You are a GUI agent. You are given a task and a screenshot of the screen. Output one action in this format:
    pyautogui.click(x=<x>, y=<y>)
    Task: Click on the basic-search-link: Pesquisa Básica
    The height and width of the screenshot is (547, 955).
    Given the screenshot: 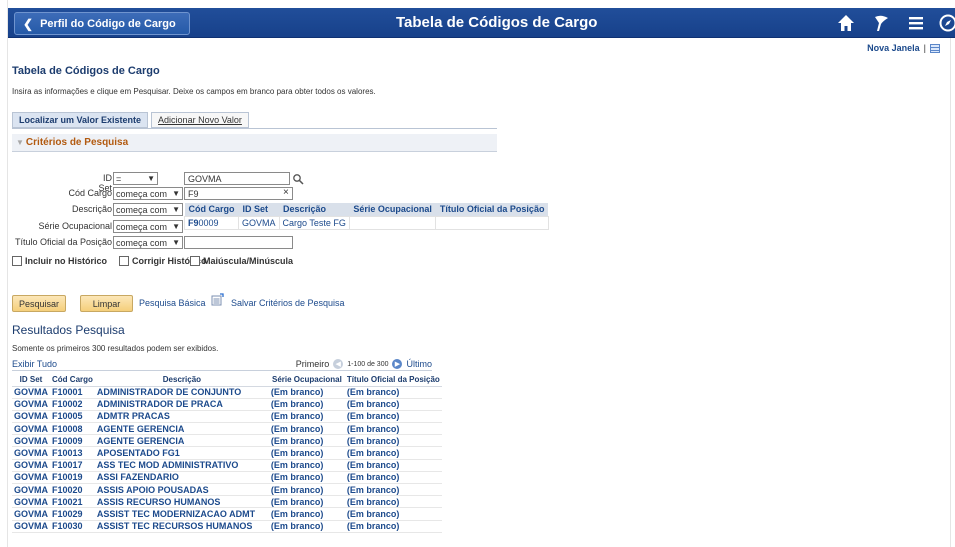 What is the action you would take?
    pyautogui.click(x=172, y=303)
    